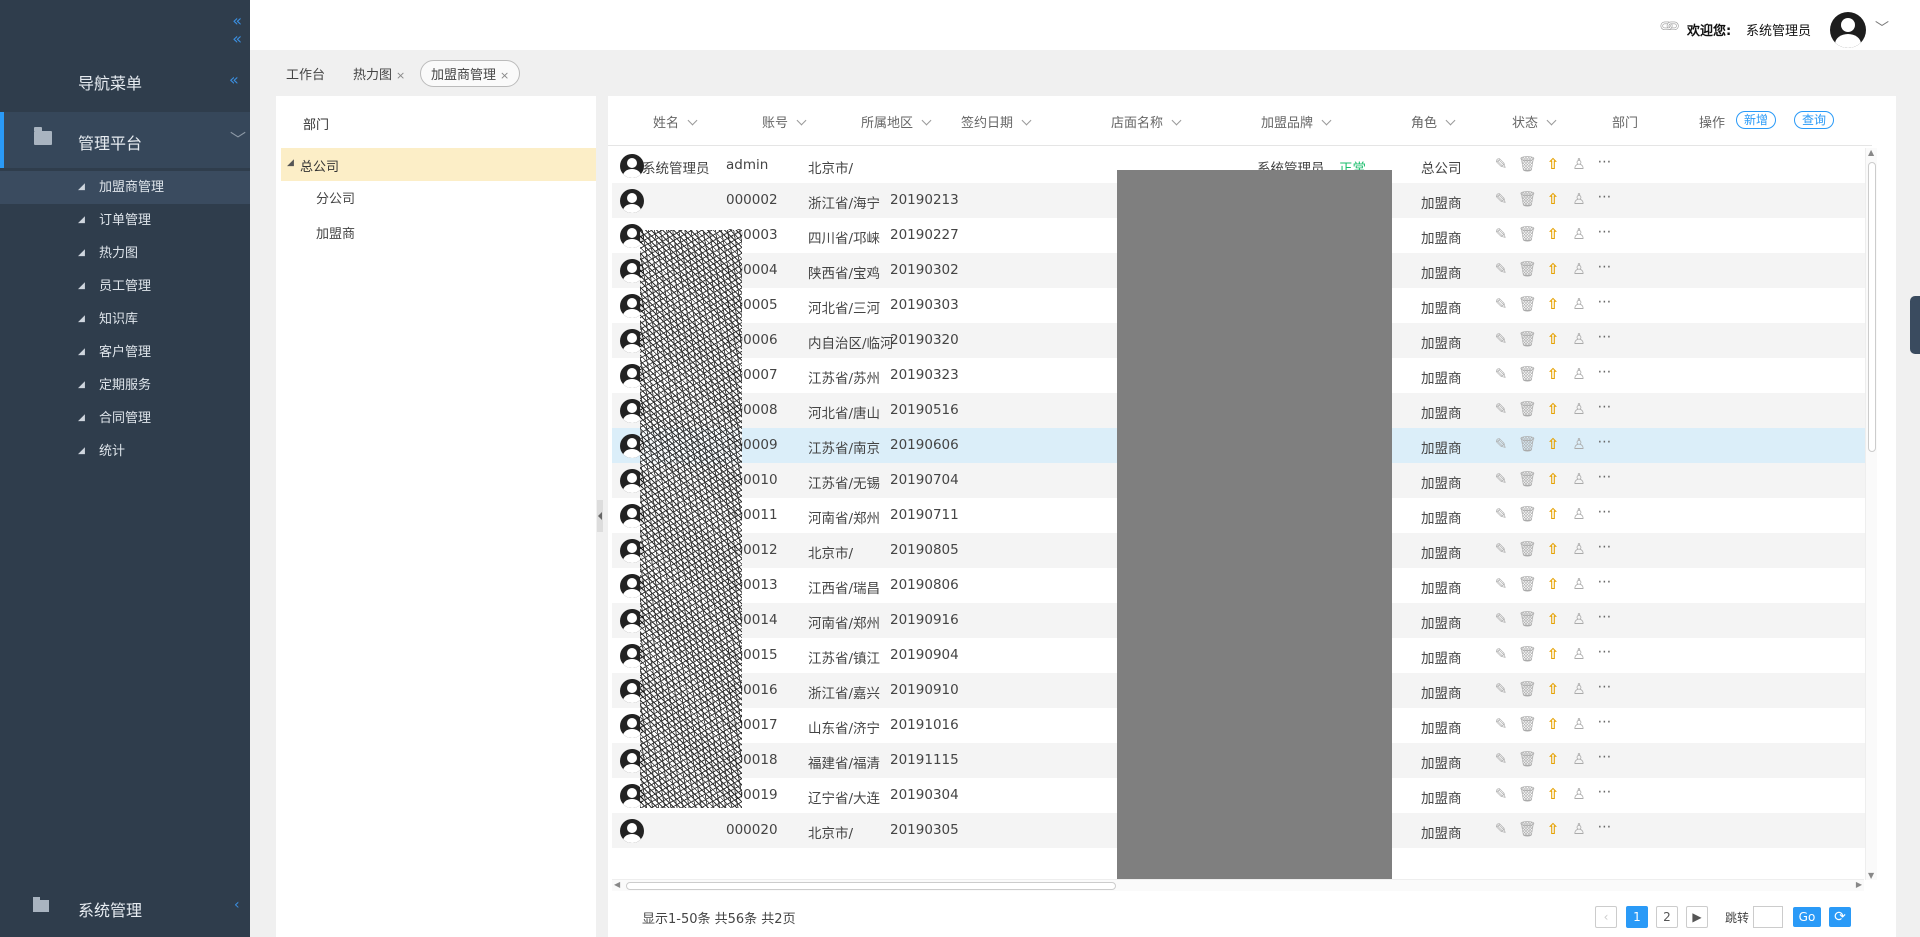 This screenshot has height=937, width=1920. I want to click on sidebar-item: ◢ 加盟商管理, so click(125, 187).